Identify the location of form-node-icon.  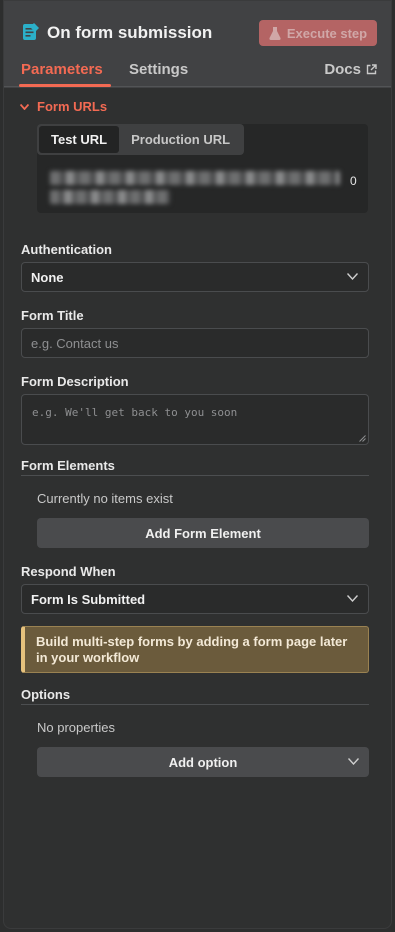
(31, 31).